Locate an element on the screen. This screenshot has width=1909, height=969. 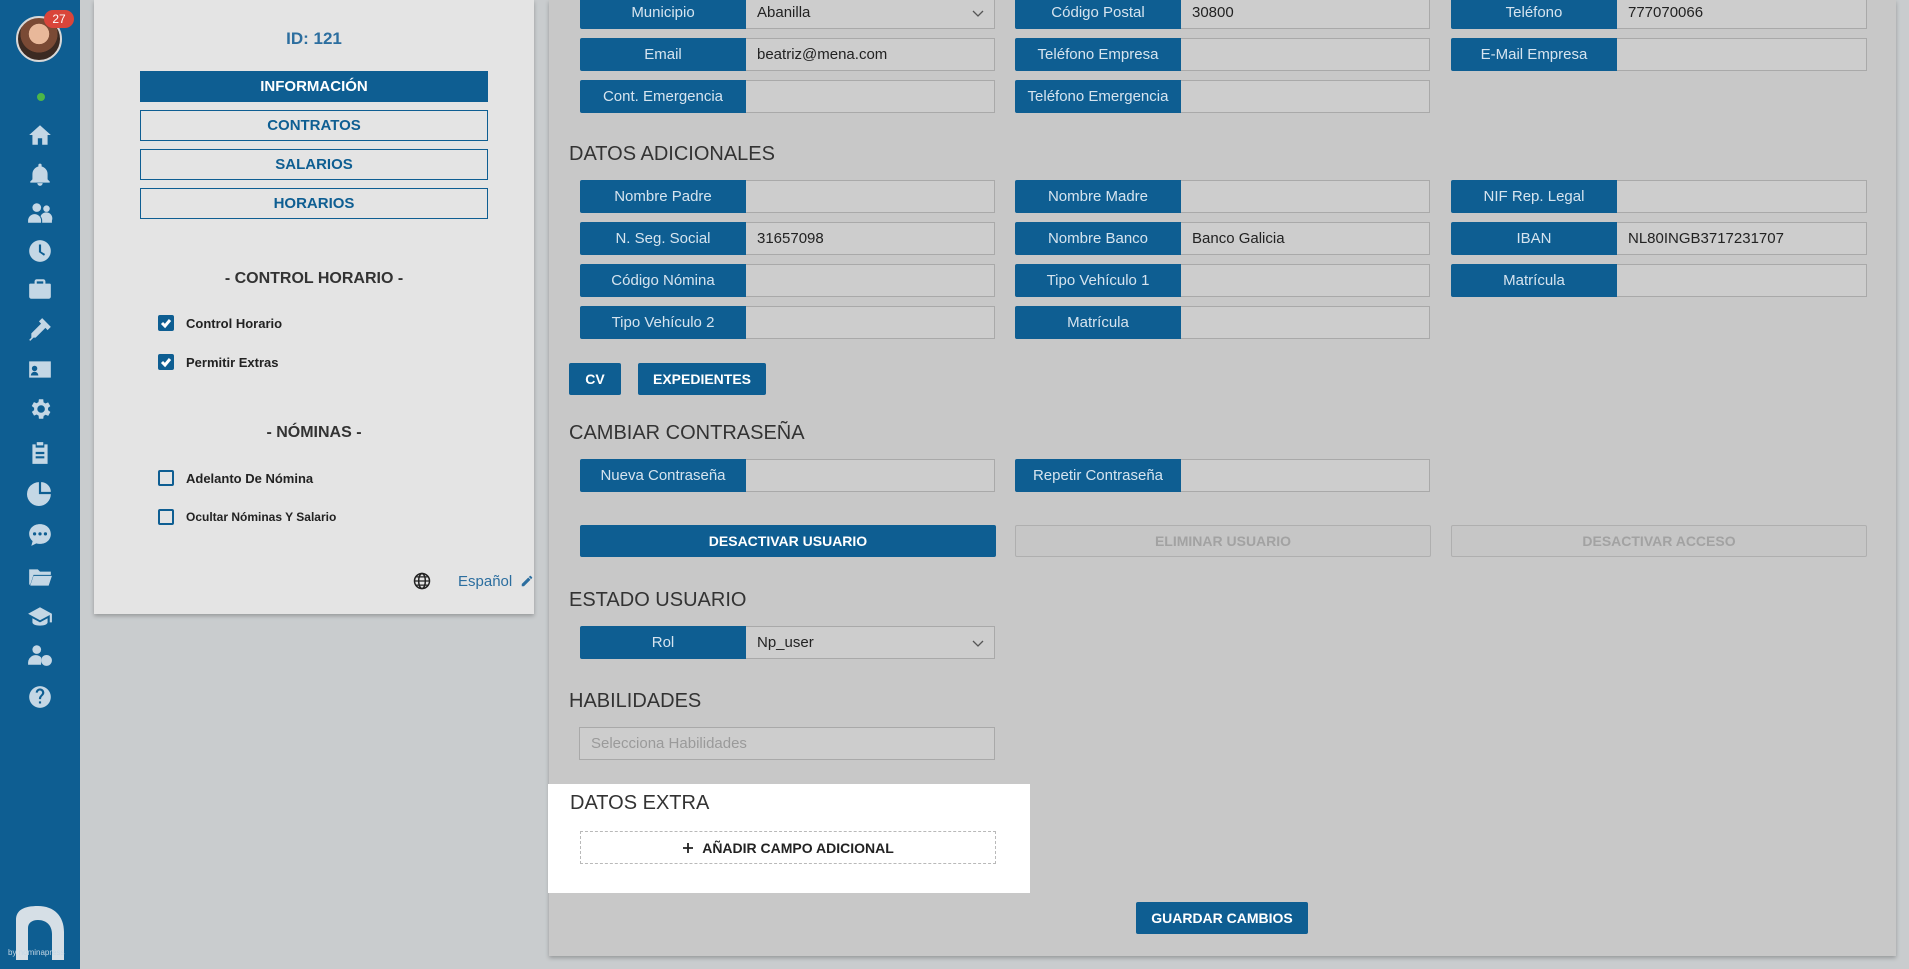
gear-icon is located at coordinates (40, 409).